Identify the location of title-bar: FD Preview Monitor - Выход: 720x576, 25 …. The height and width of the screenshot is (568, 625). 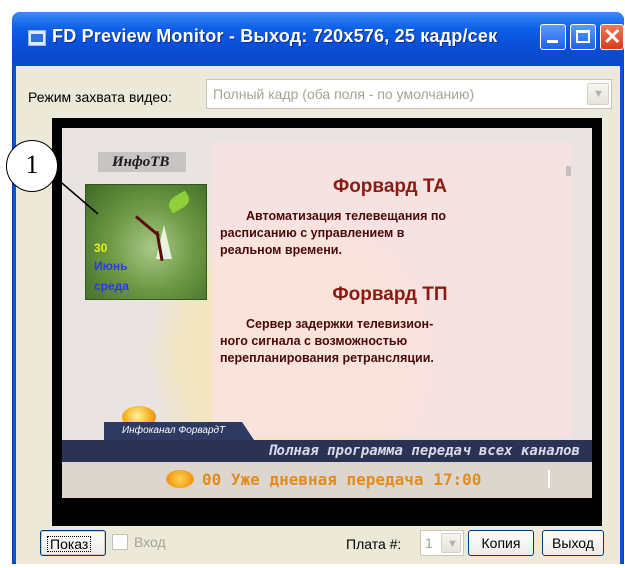
(318, 39).